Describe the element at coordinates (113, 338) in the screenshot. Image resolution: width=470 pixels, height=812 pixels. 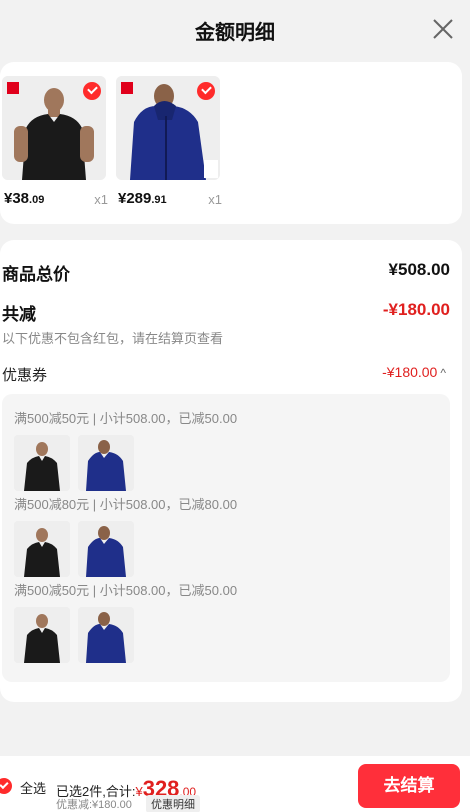
I see `discount-note: 以下优惠不包含红包，请在结算页查看` at that location.